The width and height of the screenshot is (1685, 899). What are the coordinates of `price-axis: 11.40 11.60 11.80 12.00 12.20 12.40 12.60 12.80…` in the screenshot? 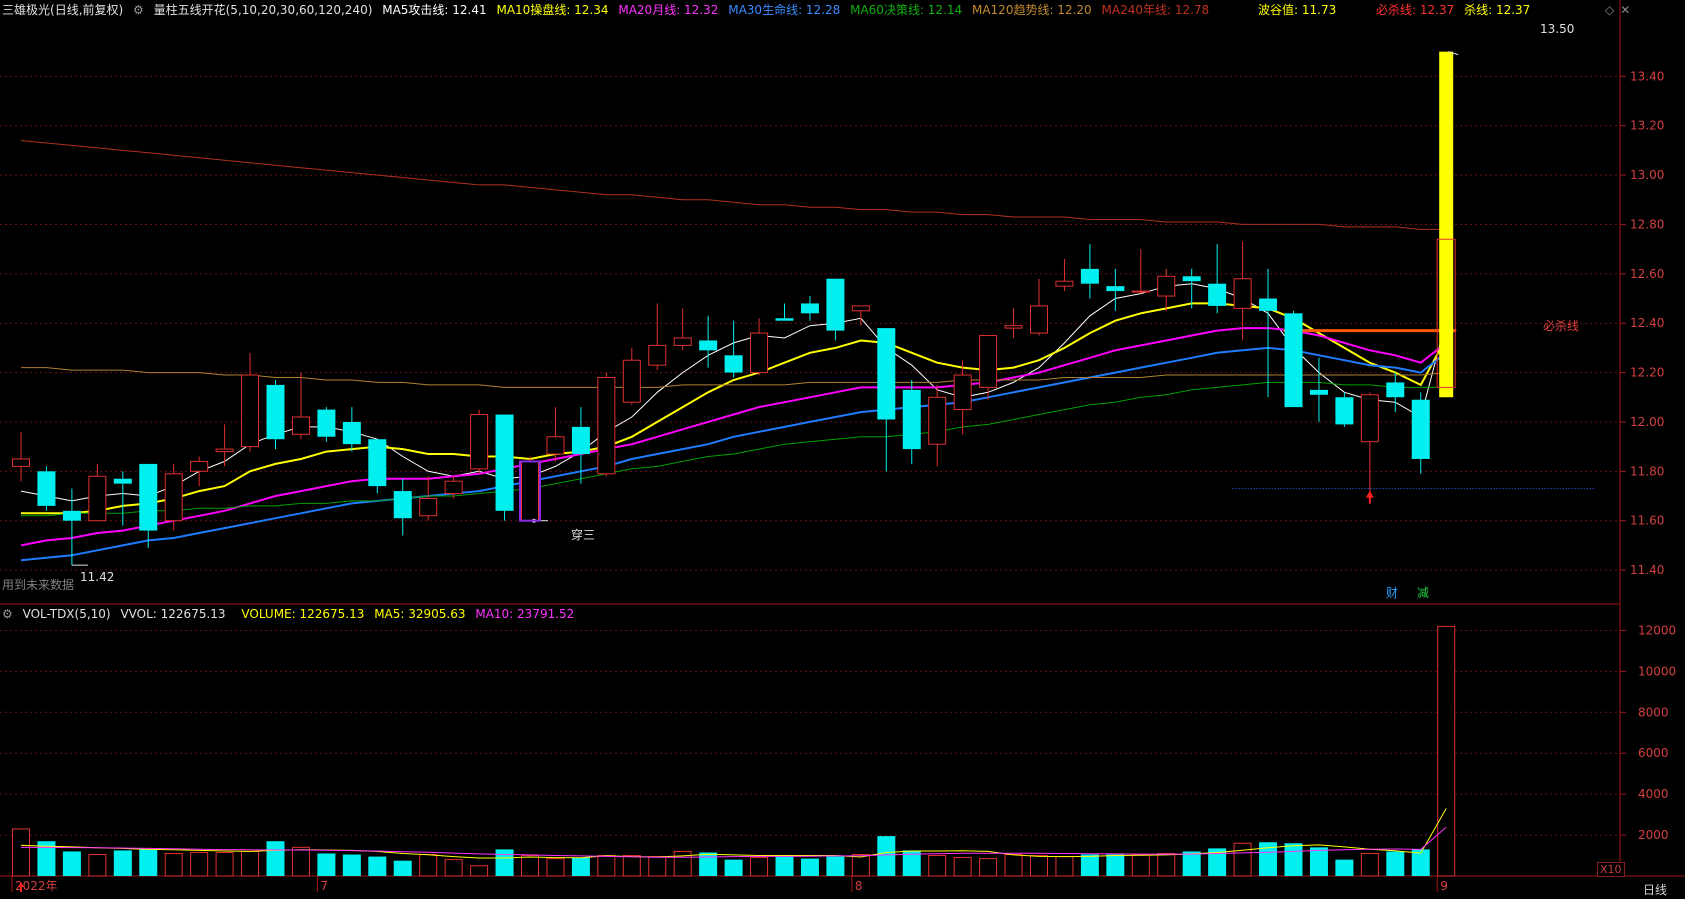 It's located at (1642, 323).